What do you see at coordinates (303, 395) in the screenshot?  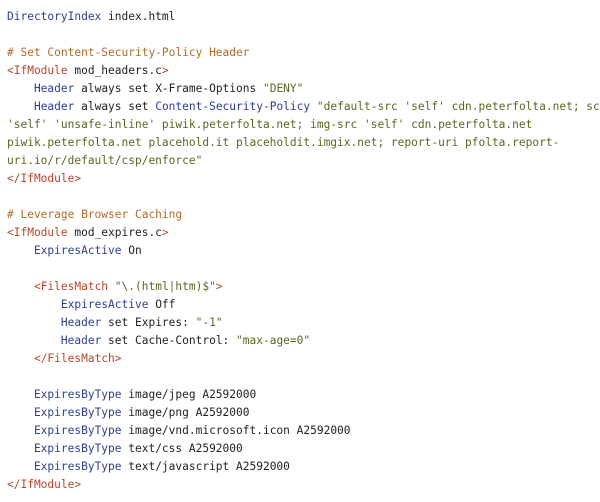 I see `code-line: ExpiresByType image/jpeg A2592000` at bounding box center [303, 395].